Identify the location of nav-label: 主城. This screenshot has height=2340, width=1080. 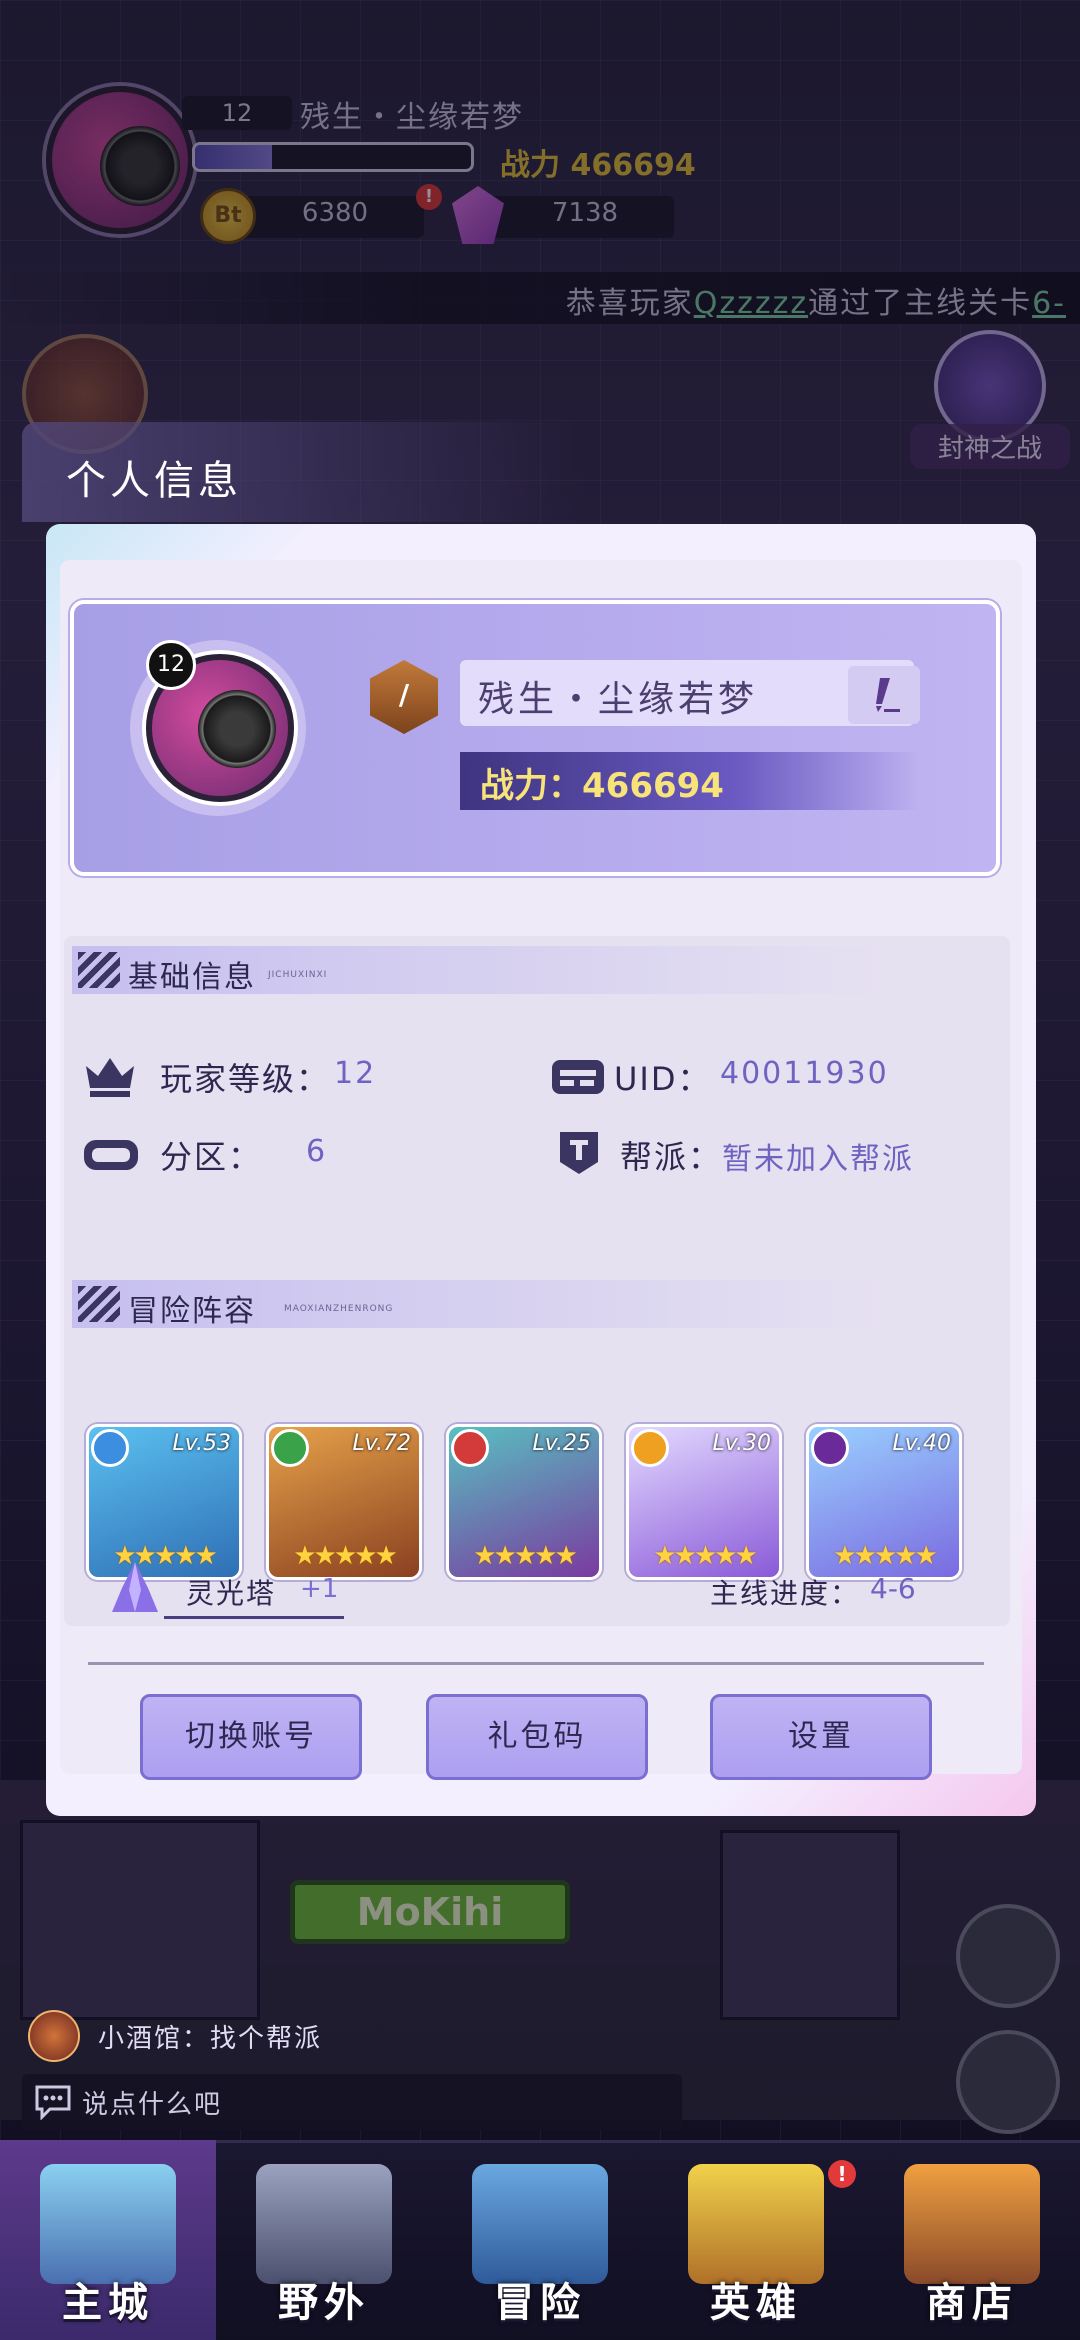
(108, 2303).